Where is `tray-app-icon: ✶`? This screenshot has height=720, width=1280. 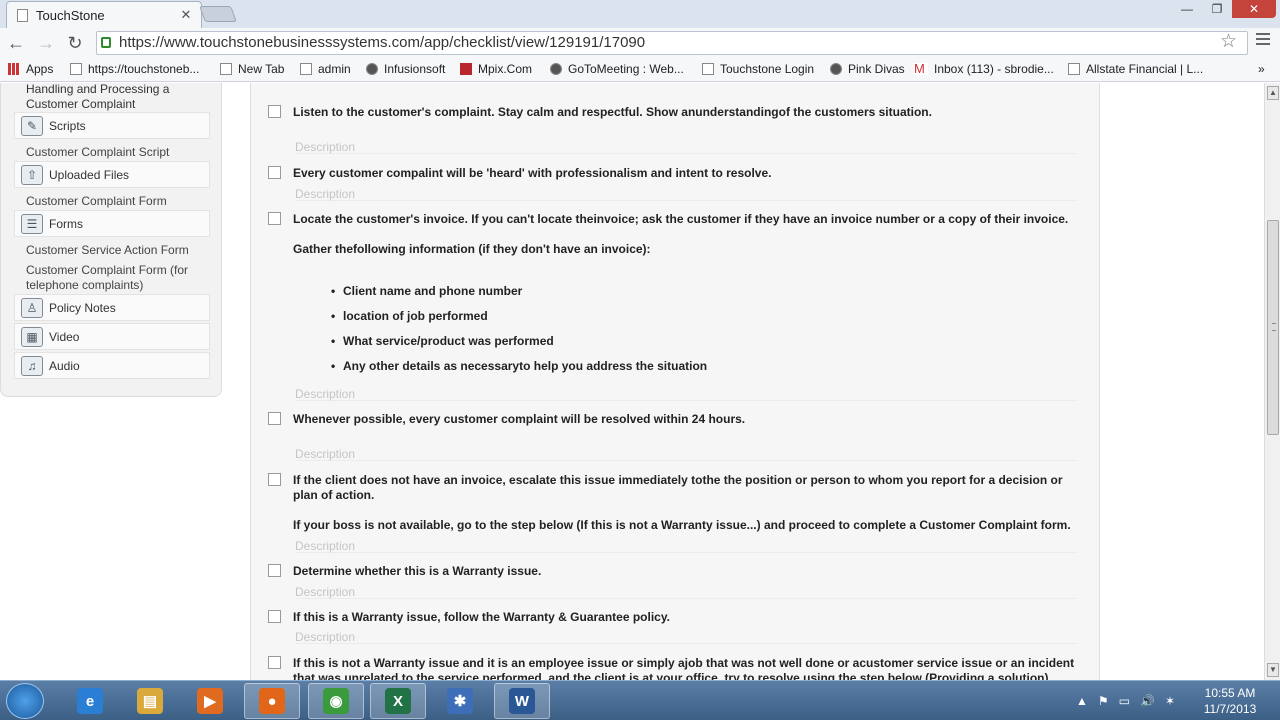 tray-app-icon: ✶ is located at coordinates (1170, 701).